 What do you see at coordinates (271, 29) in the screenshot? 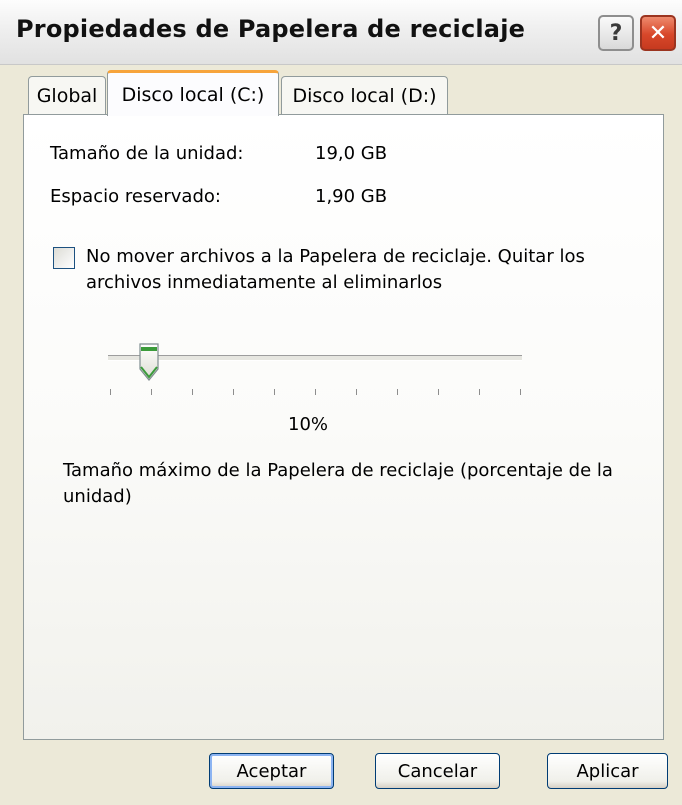
I see `window-title: Propiedades de Papelera de reciclaje` at bounding box center [271, 29].